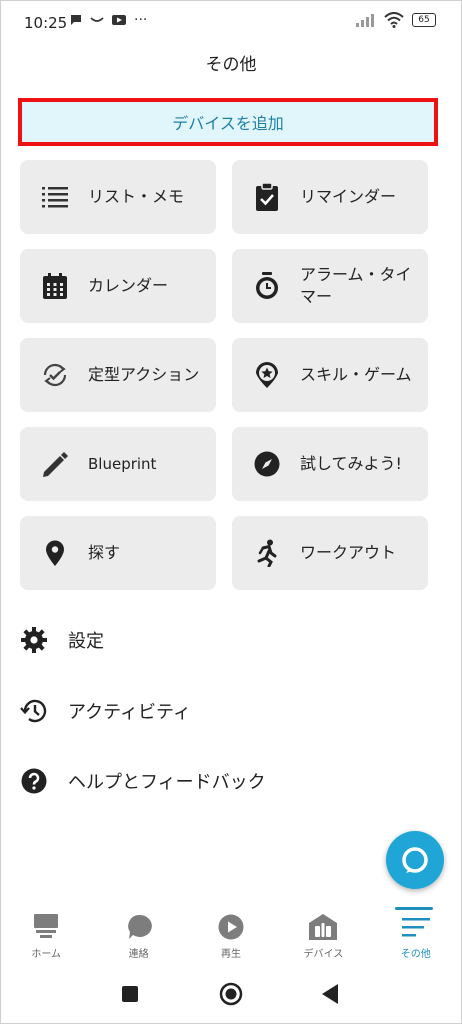 The image size is (462, 1024). I want to click on tile-label: 探す, so click(104, 552).